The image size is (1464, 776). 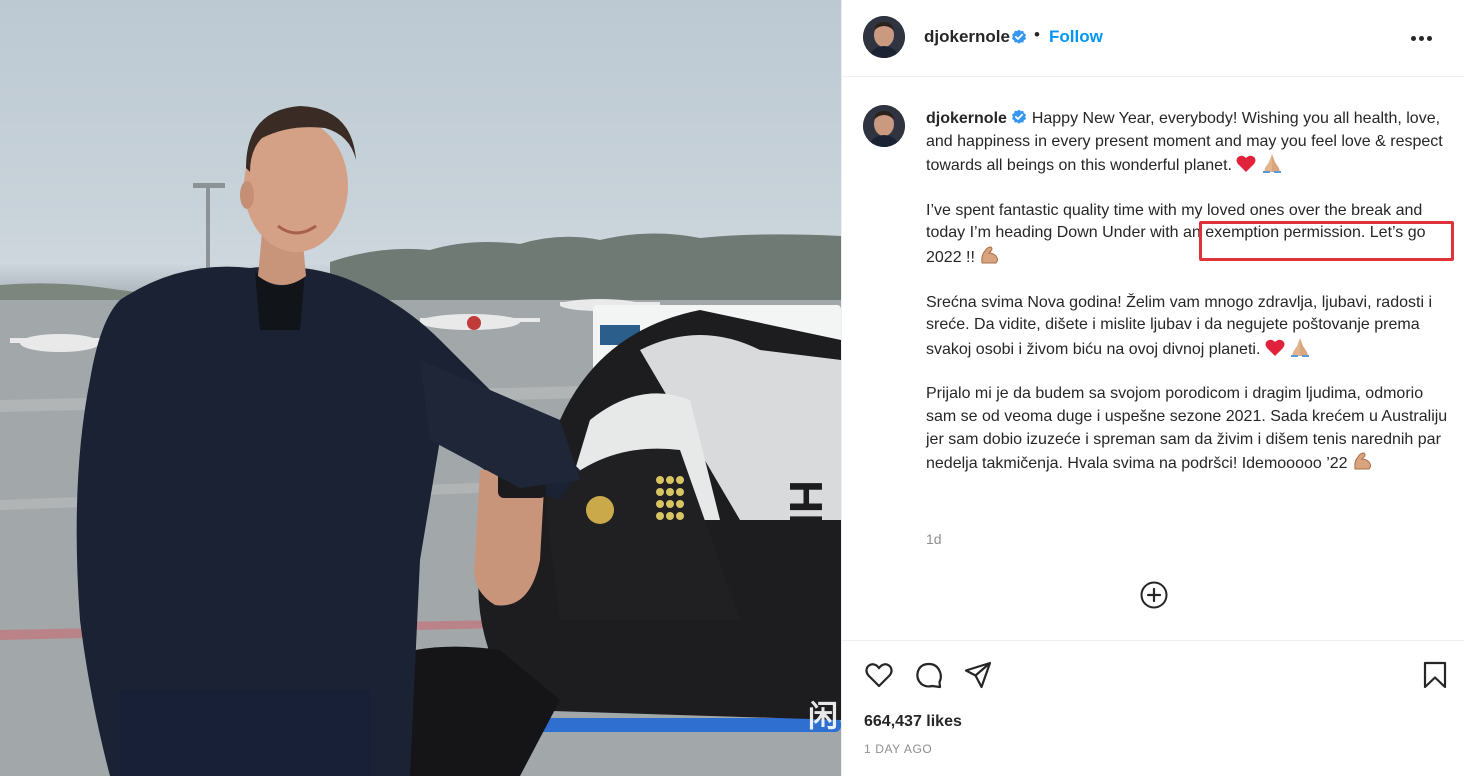 What do you see at coordinates (1422, 39) in the screenshot?
I see `more-options-icon` at bounding box center [1422, 39].